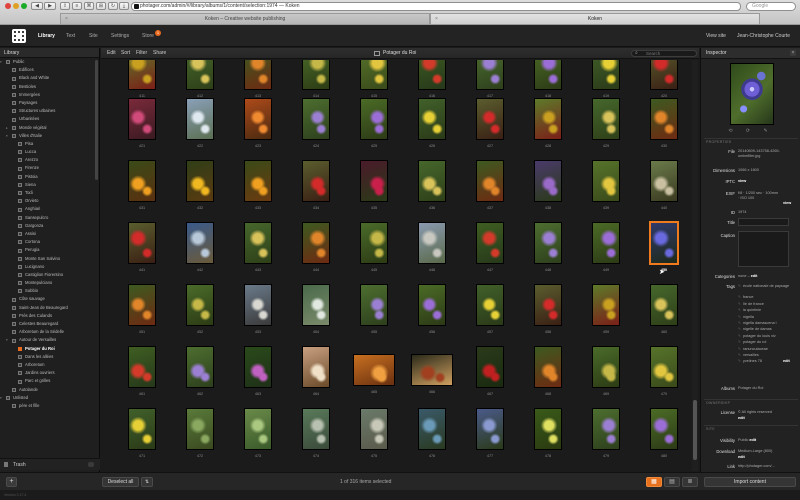  What do you see at coordinates (49, 406) in the screenshot?
I see `sidebar-item: père et fille` at bounding box center [49, 406].